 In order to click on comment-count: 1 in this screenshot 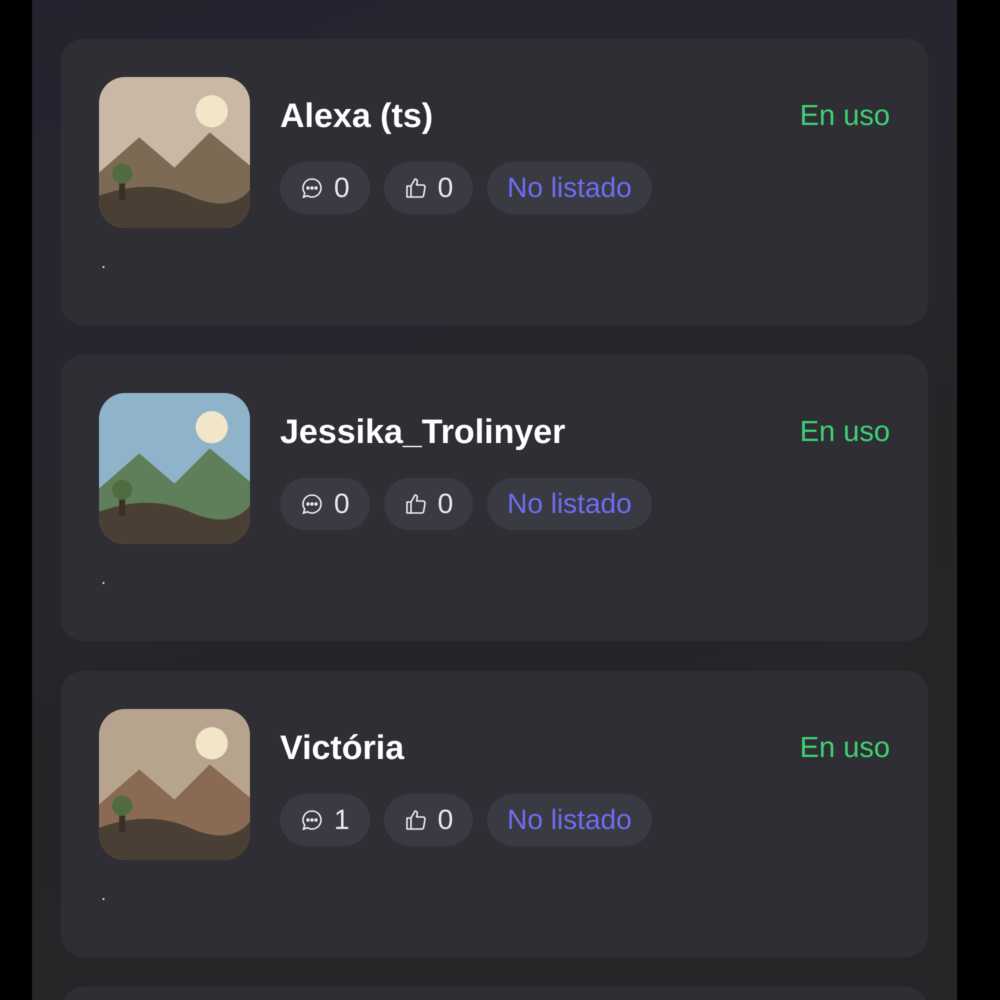, I will do `click(325, 820)`.